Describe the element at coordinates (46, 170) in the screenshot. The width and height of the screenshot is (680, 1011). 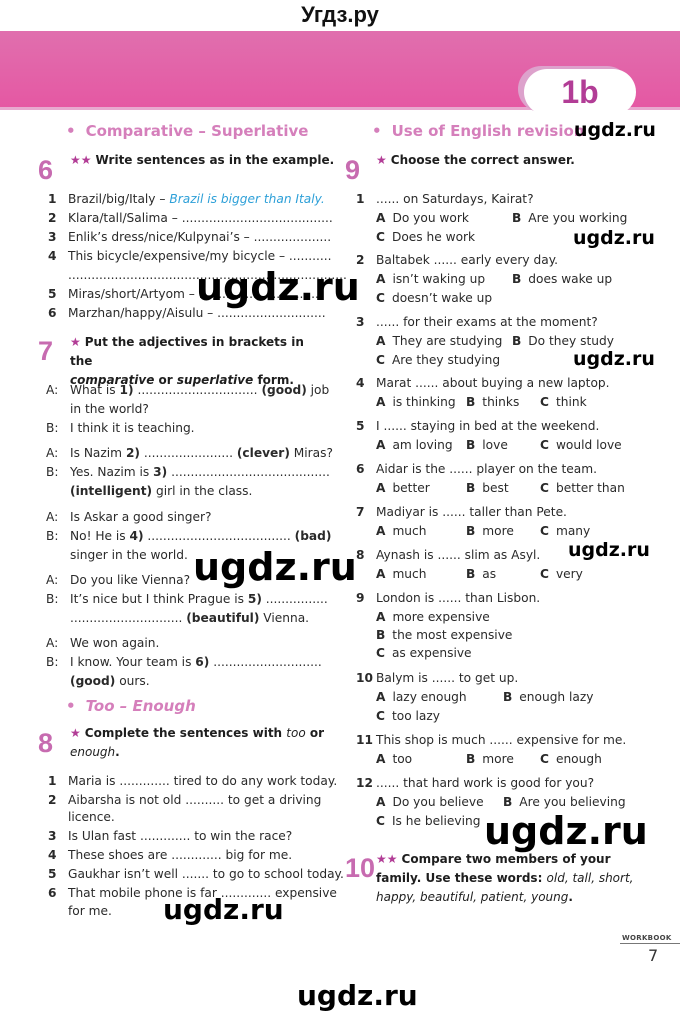
I see `exercise-6-number: 6` at that location.